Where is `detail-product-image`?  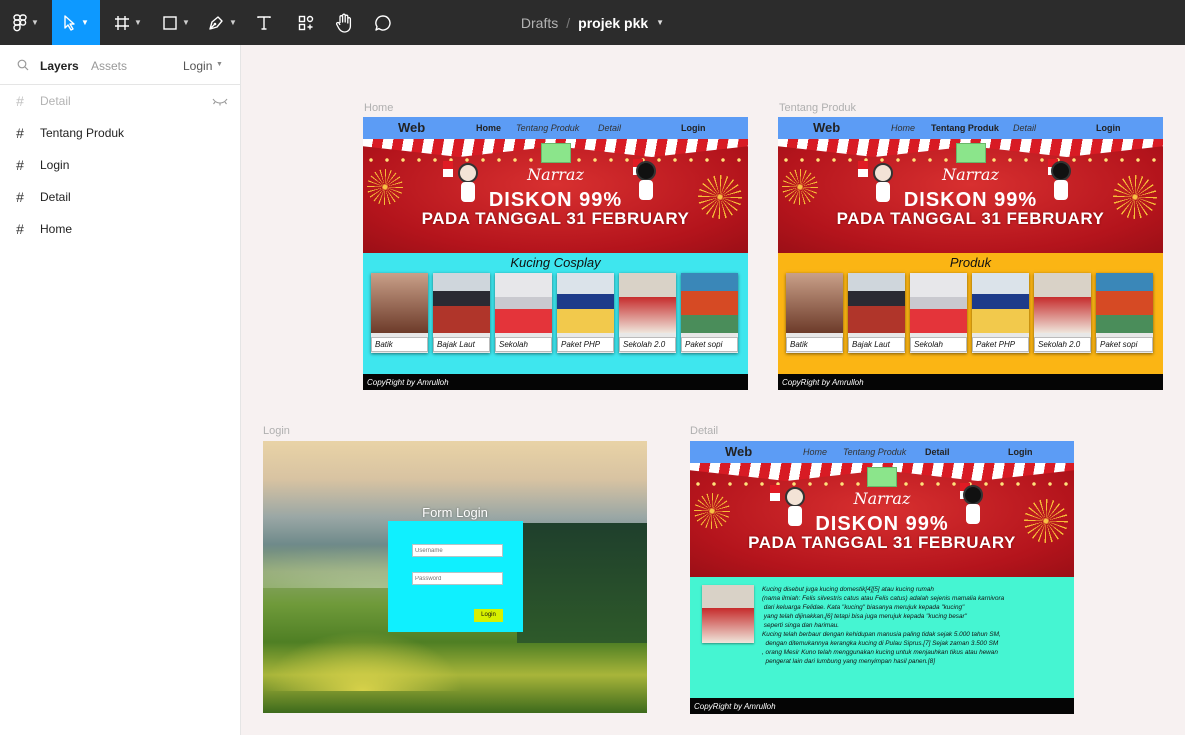 detail-product-image is located at coordinates (728, 614).